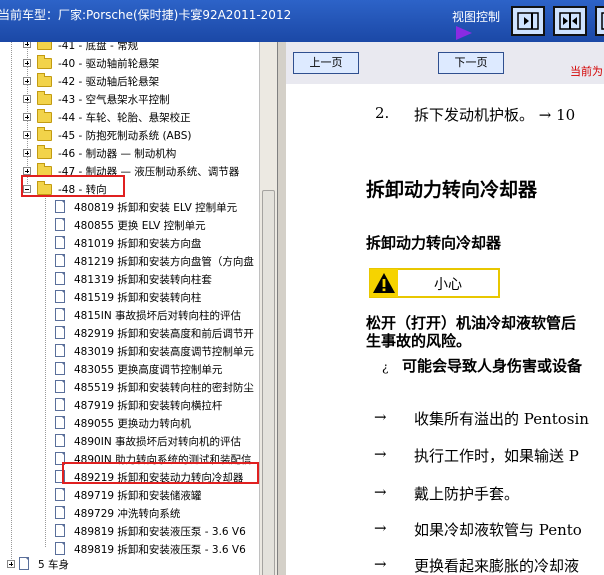 The height and width of the screenshot is (575, 604). I want to click on tree-scrollbar, so click(268, 308).